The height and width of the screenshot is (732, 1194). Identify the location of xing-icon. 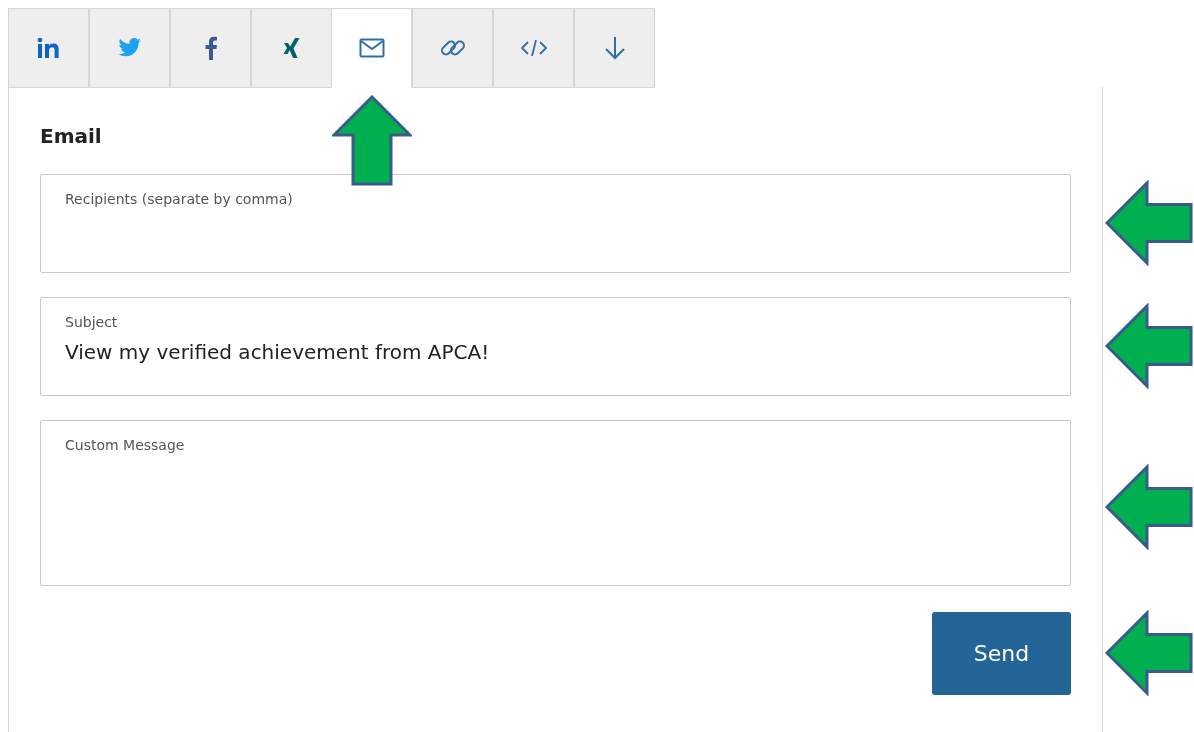
(291, 48).